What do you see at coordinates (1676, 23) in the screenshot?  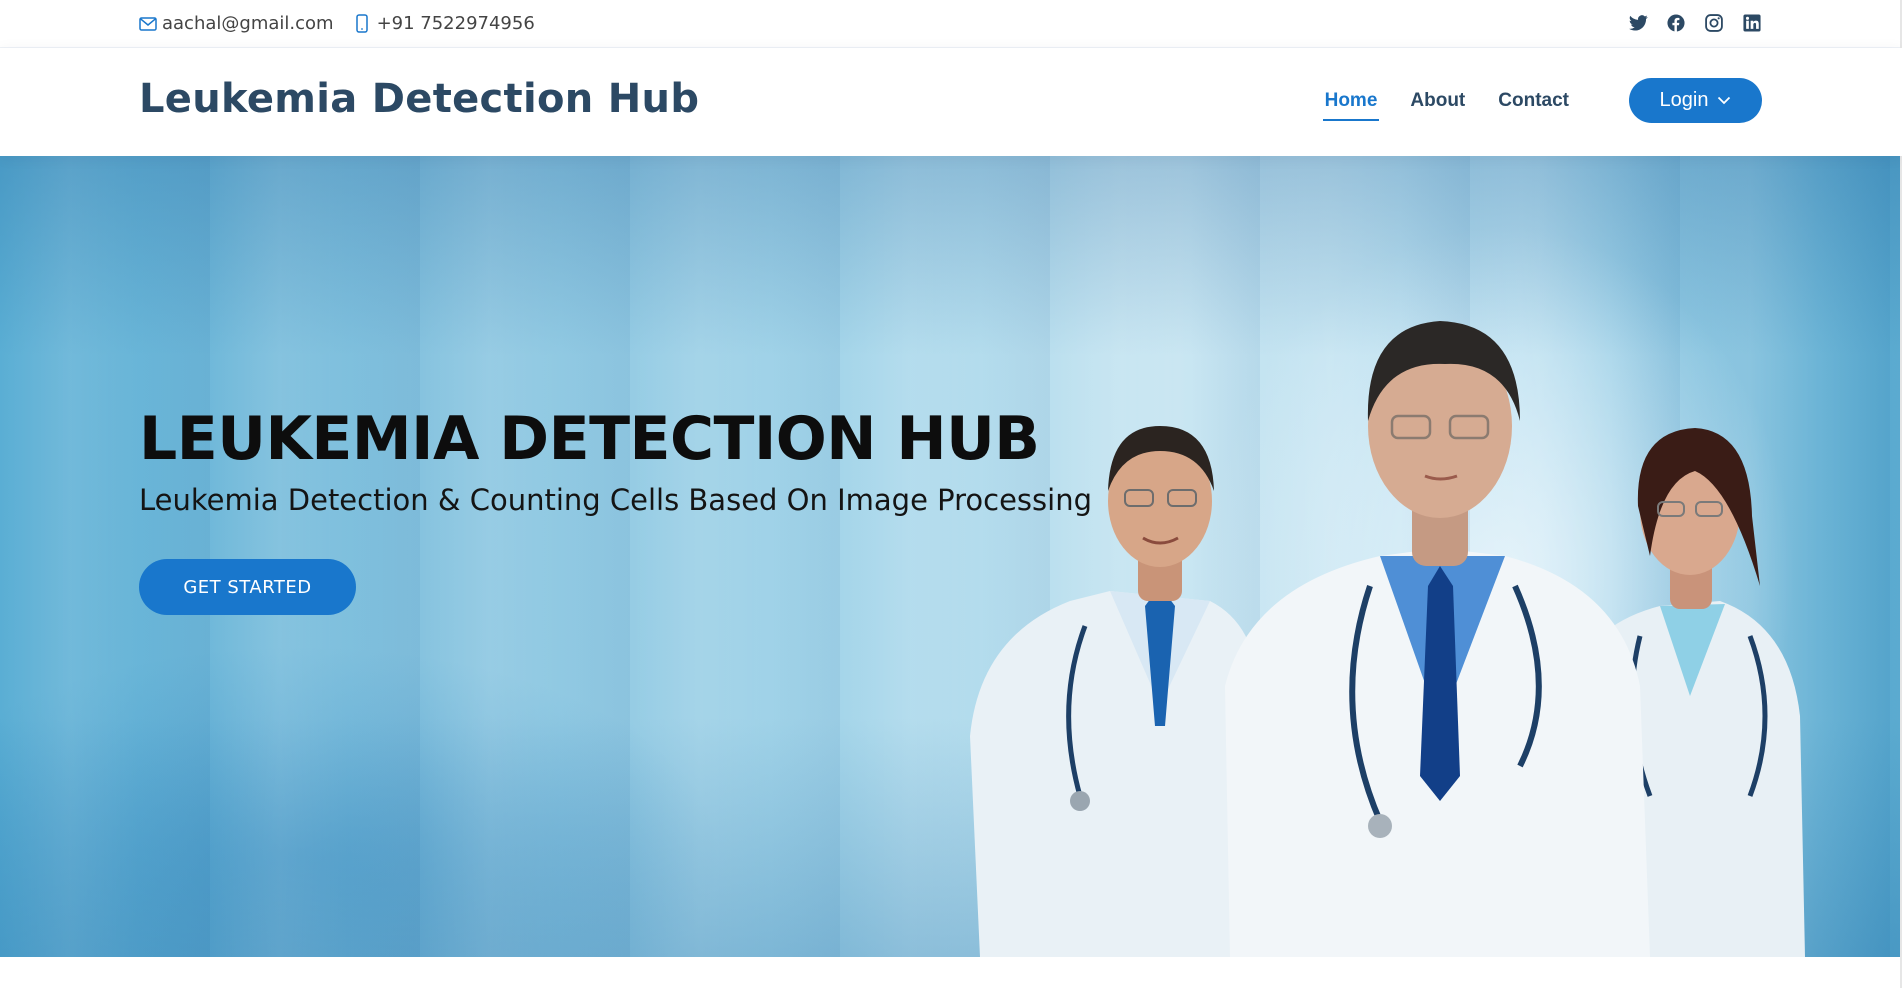 I see `facebook-icon` at bounding box center [1676, 23].